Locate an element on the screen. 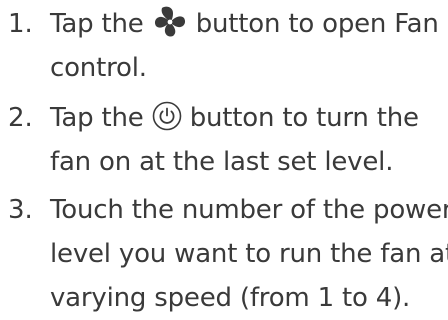  step-line: fan on at the last set level. is located at coordinates (222, 162).